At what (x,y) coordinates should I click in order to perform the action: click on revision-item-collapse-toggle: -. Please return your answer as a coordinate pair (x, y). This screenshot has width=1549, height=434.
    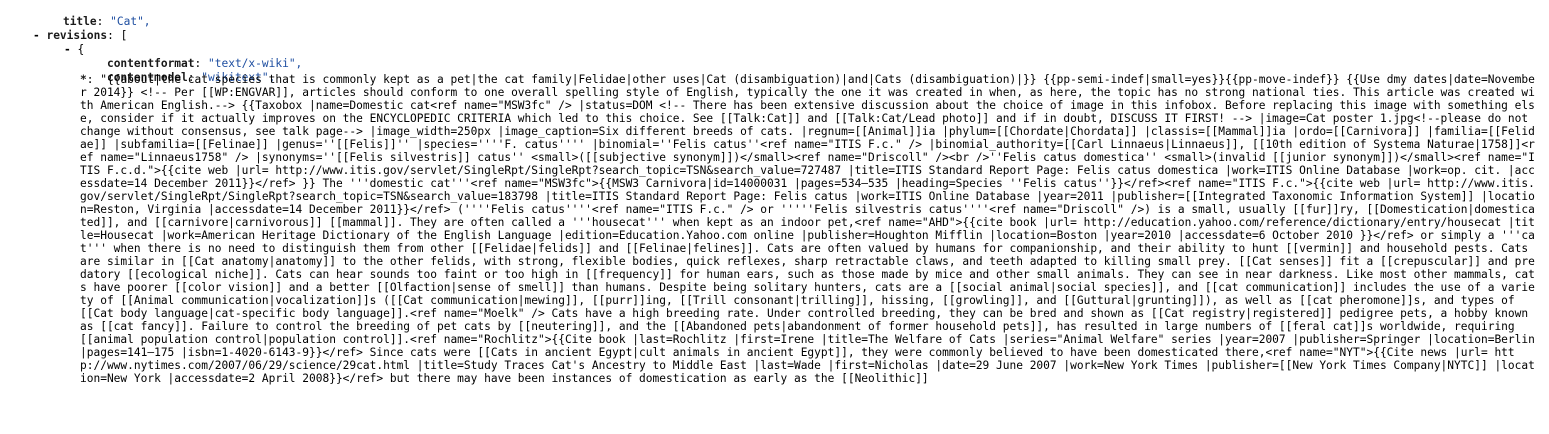
    Looking at the image, I should click on (67, 49).